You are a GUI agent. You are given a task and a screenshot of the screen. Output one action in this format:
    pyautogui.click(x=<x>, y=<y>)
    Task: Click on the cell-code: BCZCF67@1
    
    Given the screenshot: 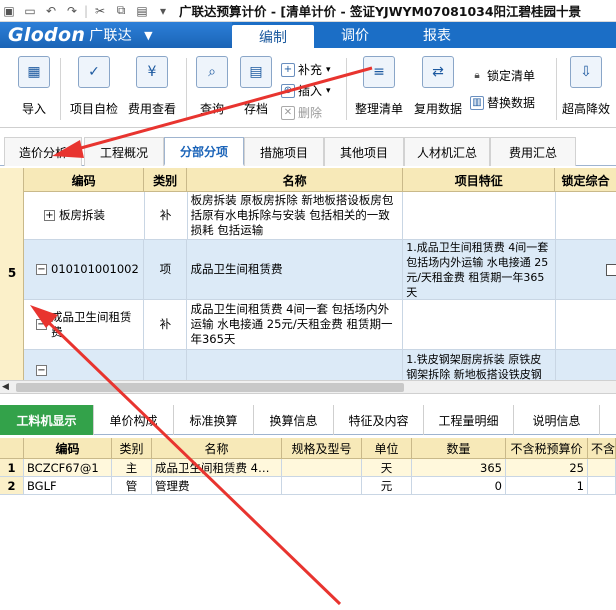 What is the action you would take?
    pyautogui.click(x=68, y=468)
    